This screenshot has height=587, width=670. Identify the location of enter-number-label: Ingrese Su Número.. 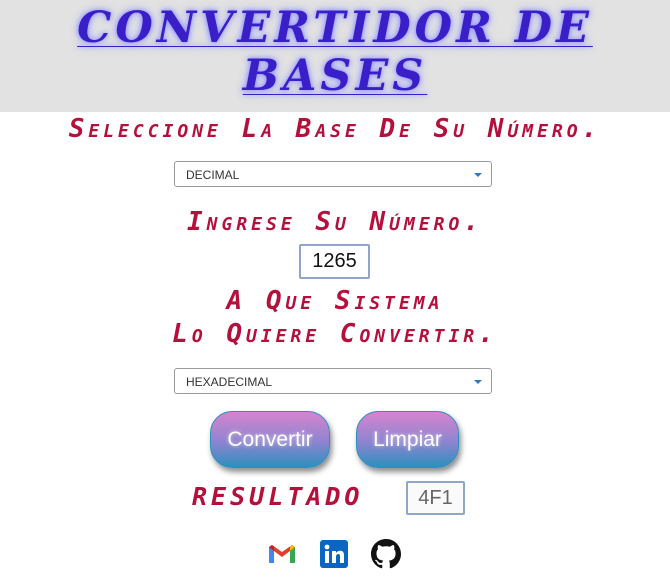
(335, 222).